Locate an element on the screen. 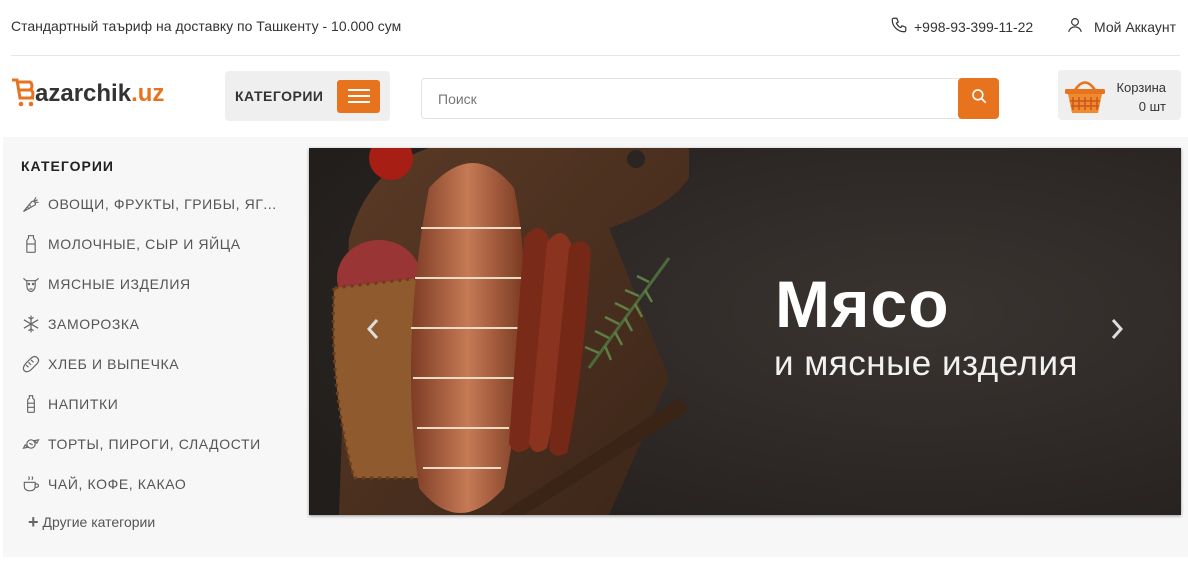  account-link: Мой Аккаунт is located at coordinates (1121, 26).